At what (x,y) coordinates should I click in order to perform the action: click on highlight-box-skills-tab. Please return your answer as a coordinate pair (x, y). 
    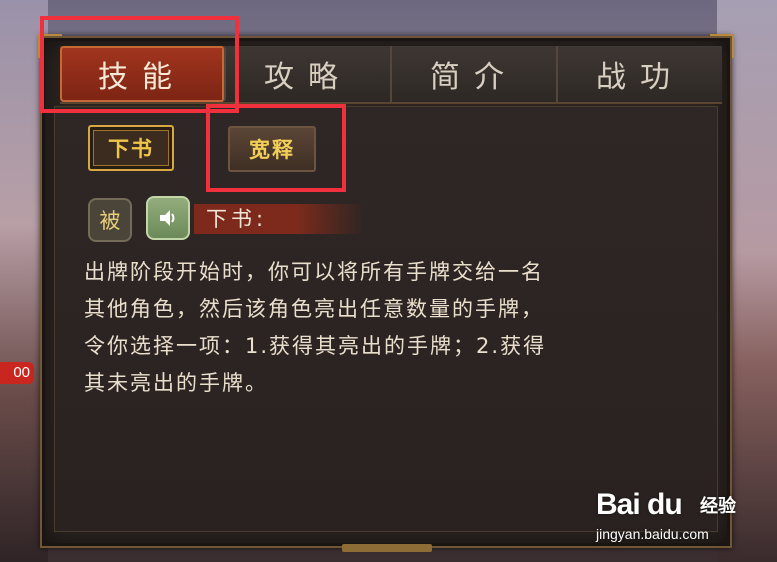
    Looking at the image, I should click on (139, 64).